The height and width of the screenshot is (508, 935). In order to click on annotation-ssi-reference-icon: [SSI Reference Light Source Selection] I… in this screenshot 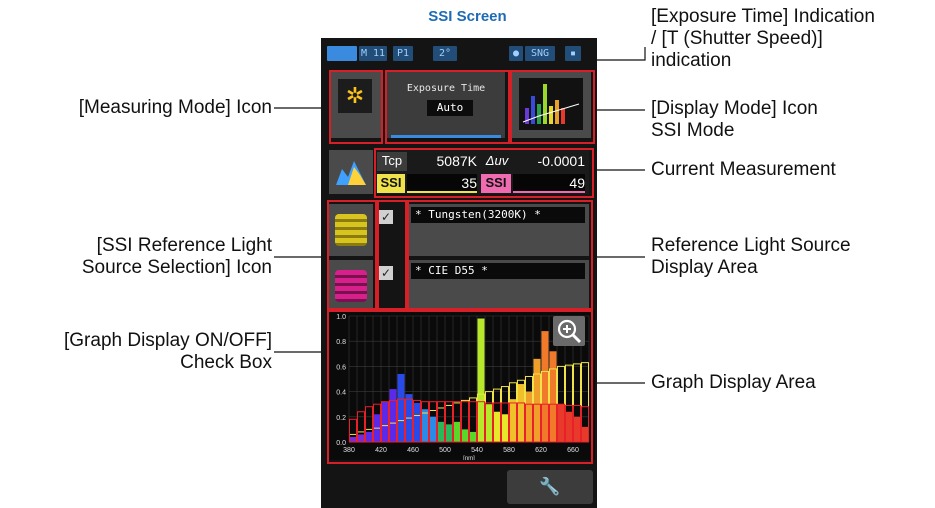, I will do `click(176, 256)`.